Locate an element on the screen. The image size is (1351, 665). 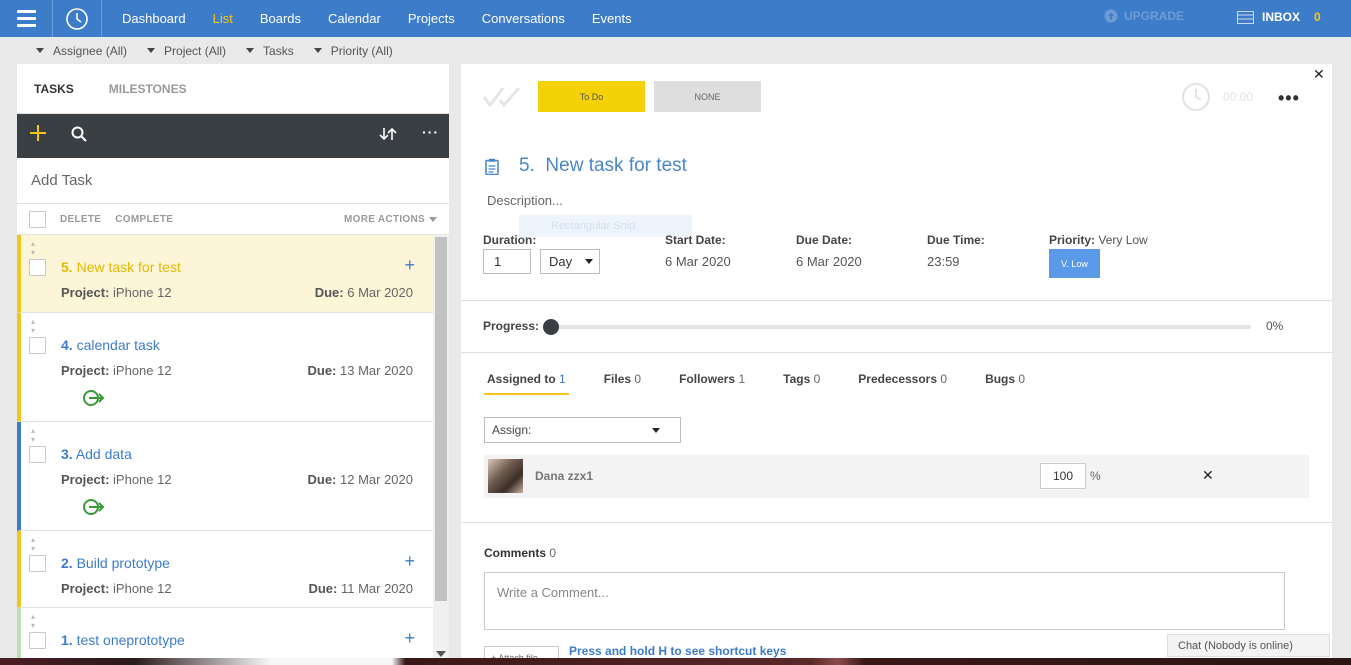
nav-item-dashboard: Dashboard is located at coordinates (154, 18).